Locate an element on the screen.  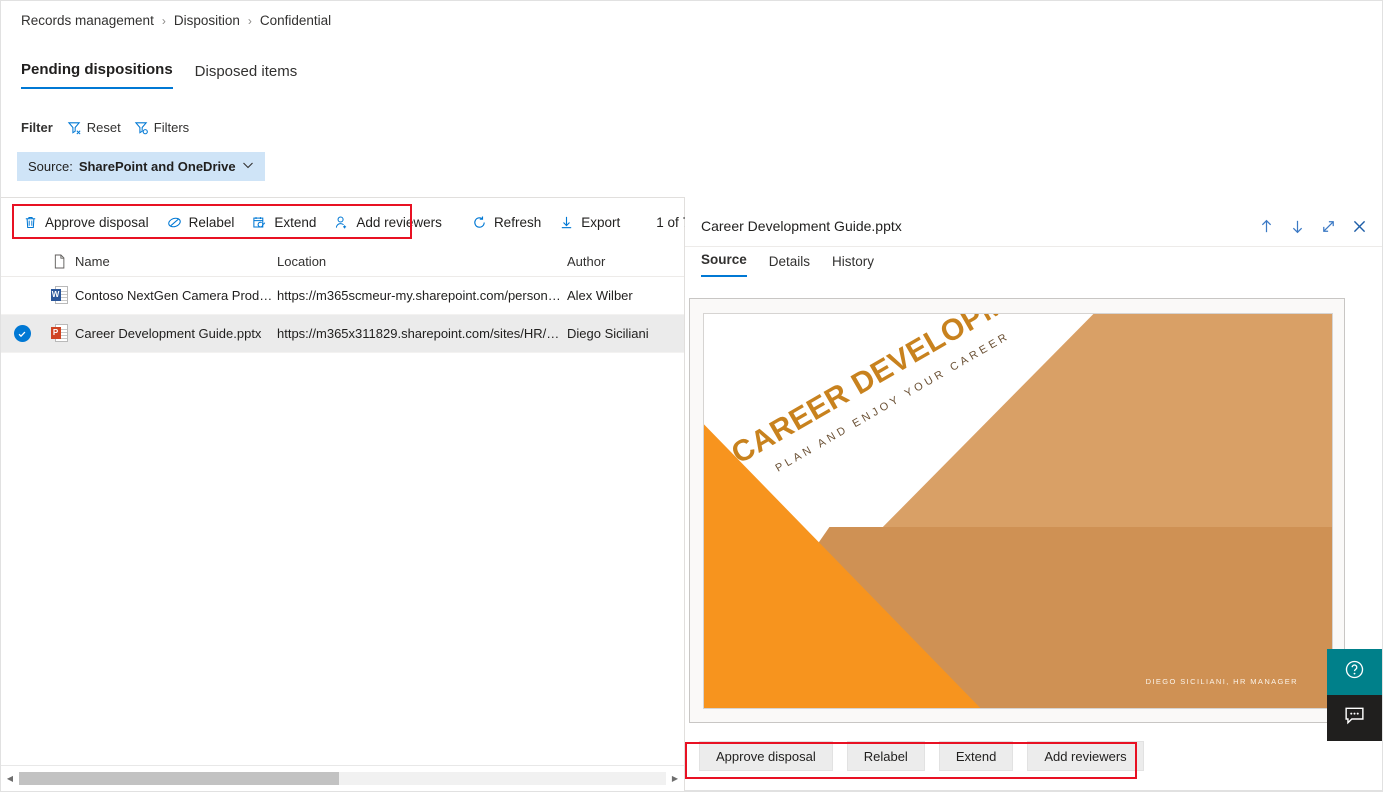
panel-tab-history: History is located at coordinates (853, 265).